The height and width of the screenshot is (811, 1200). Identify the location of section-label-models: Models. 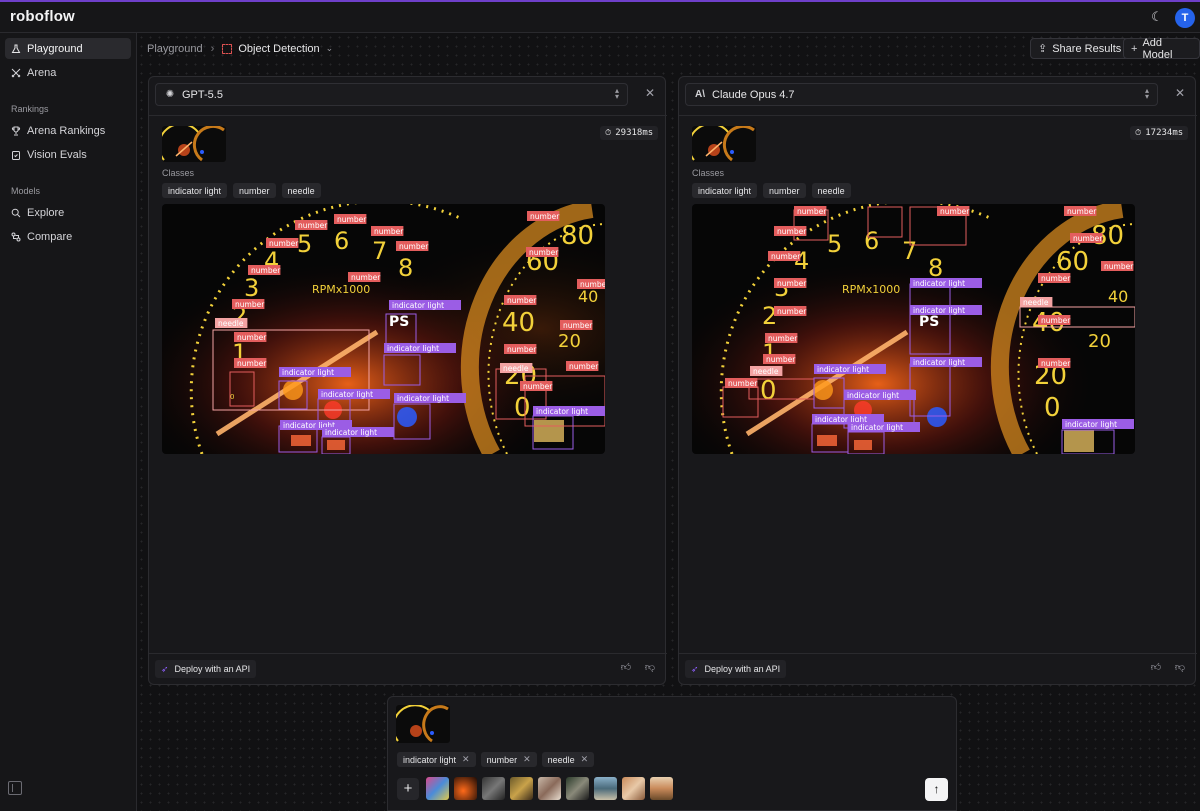
(26, 191).